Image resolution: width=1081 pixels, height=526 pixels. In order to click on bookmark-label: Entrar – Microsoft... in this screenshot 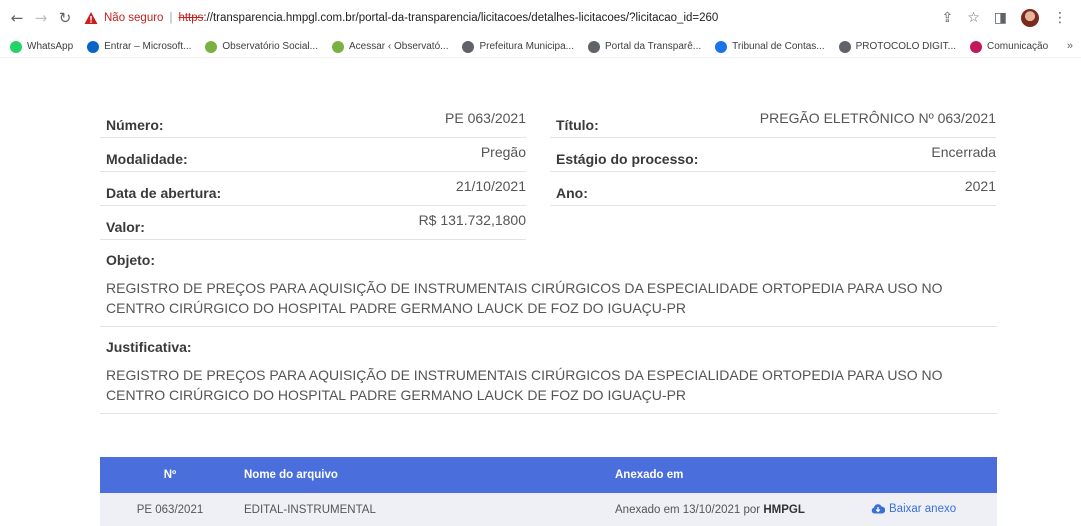, I will do `click(148, 46)`.